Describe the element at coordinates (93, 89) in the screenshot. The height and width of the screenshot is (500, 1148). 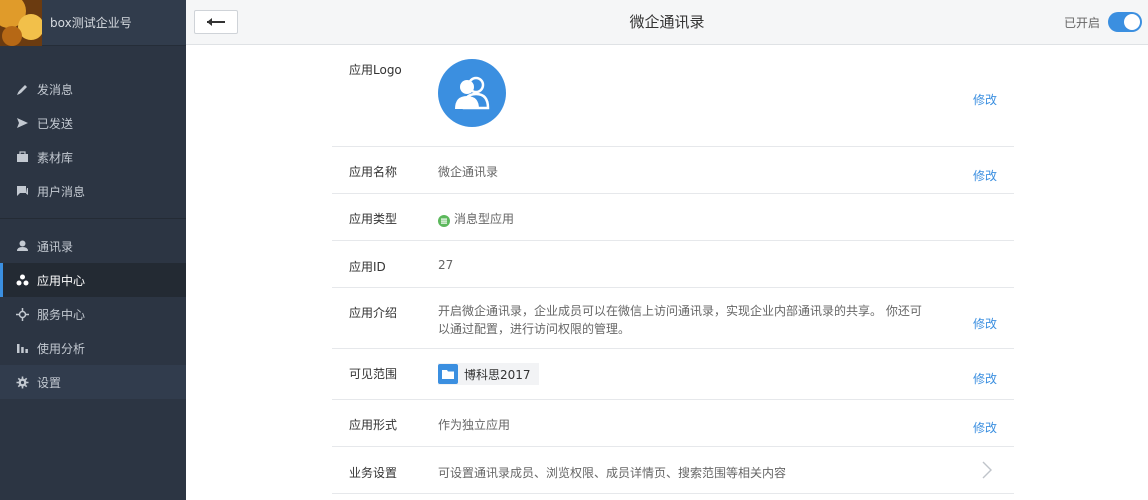
I see `sidebar-item-send-message: 发消息` at that location.